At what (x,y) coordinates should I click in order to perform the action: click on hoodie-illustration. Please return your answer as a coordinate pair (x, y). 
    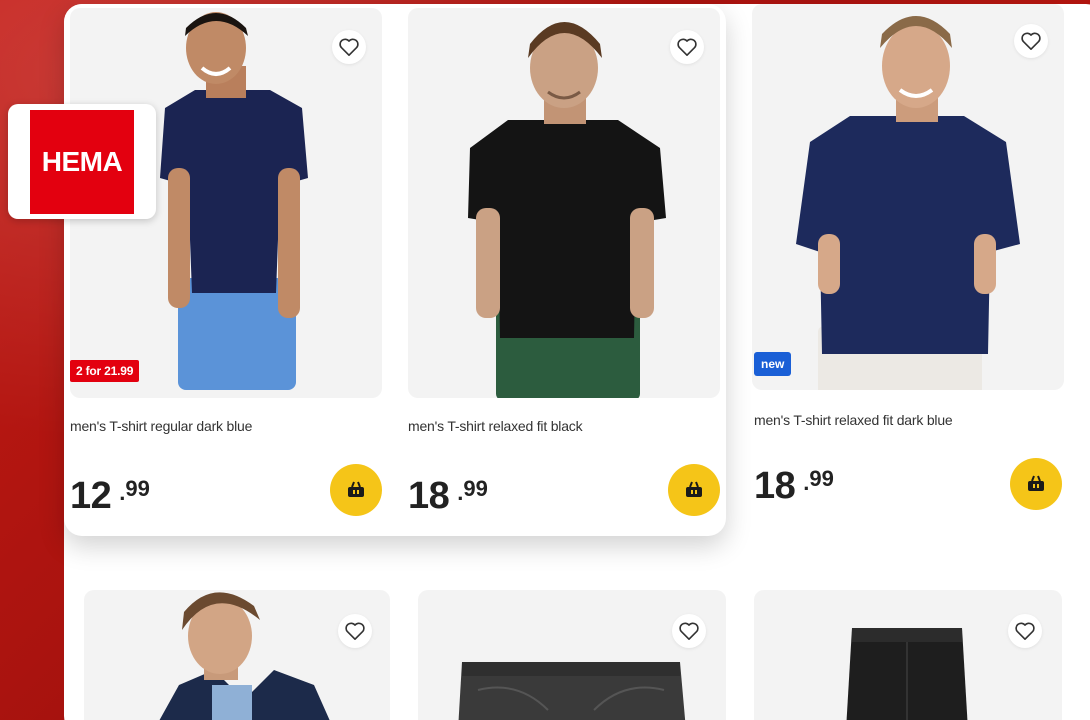
    Looking at the image, I should click on (244, 656).